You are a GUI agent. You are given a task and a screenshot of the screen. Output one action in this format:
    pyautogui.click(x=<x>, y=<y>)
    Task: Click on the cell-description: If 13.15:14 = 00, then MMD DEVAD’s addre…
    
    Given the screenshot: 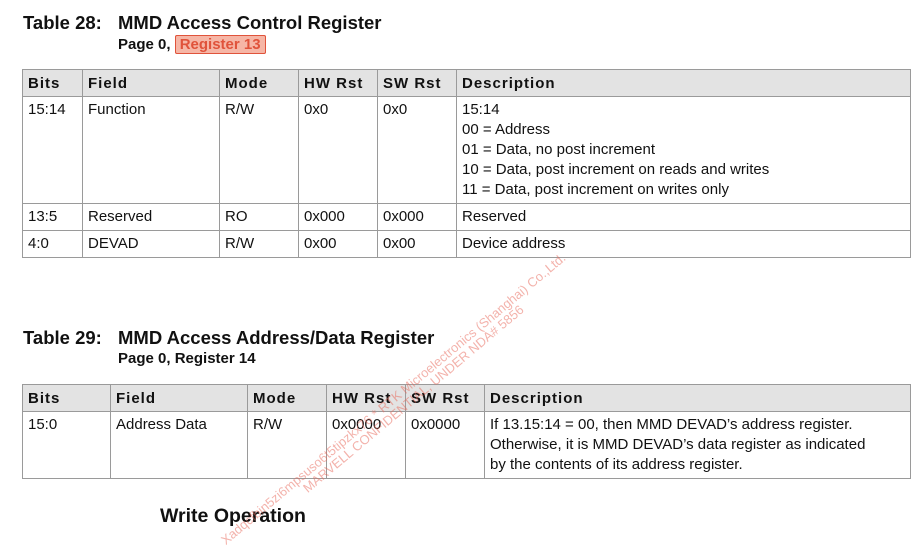 What is the action you would take?
    pyautogui.click(x=697, y=445)
    